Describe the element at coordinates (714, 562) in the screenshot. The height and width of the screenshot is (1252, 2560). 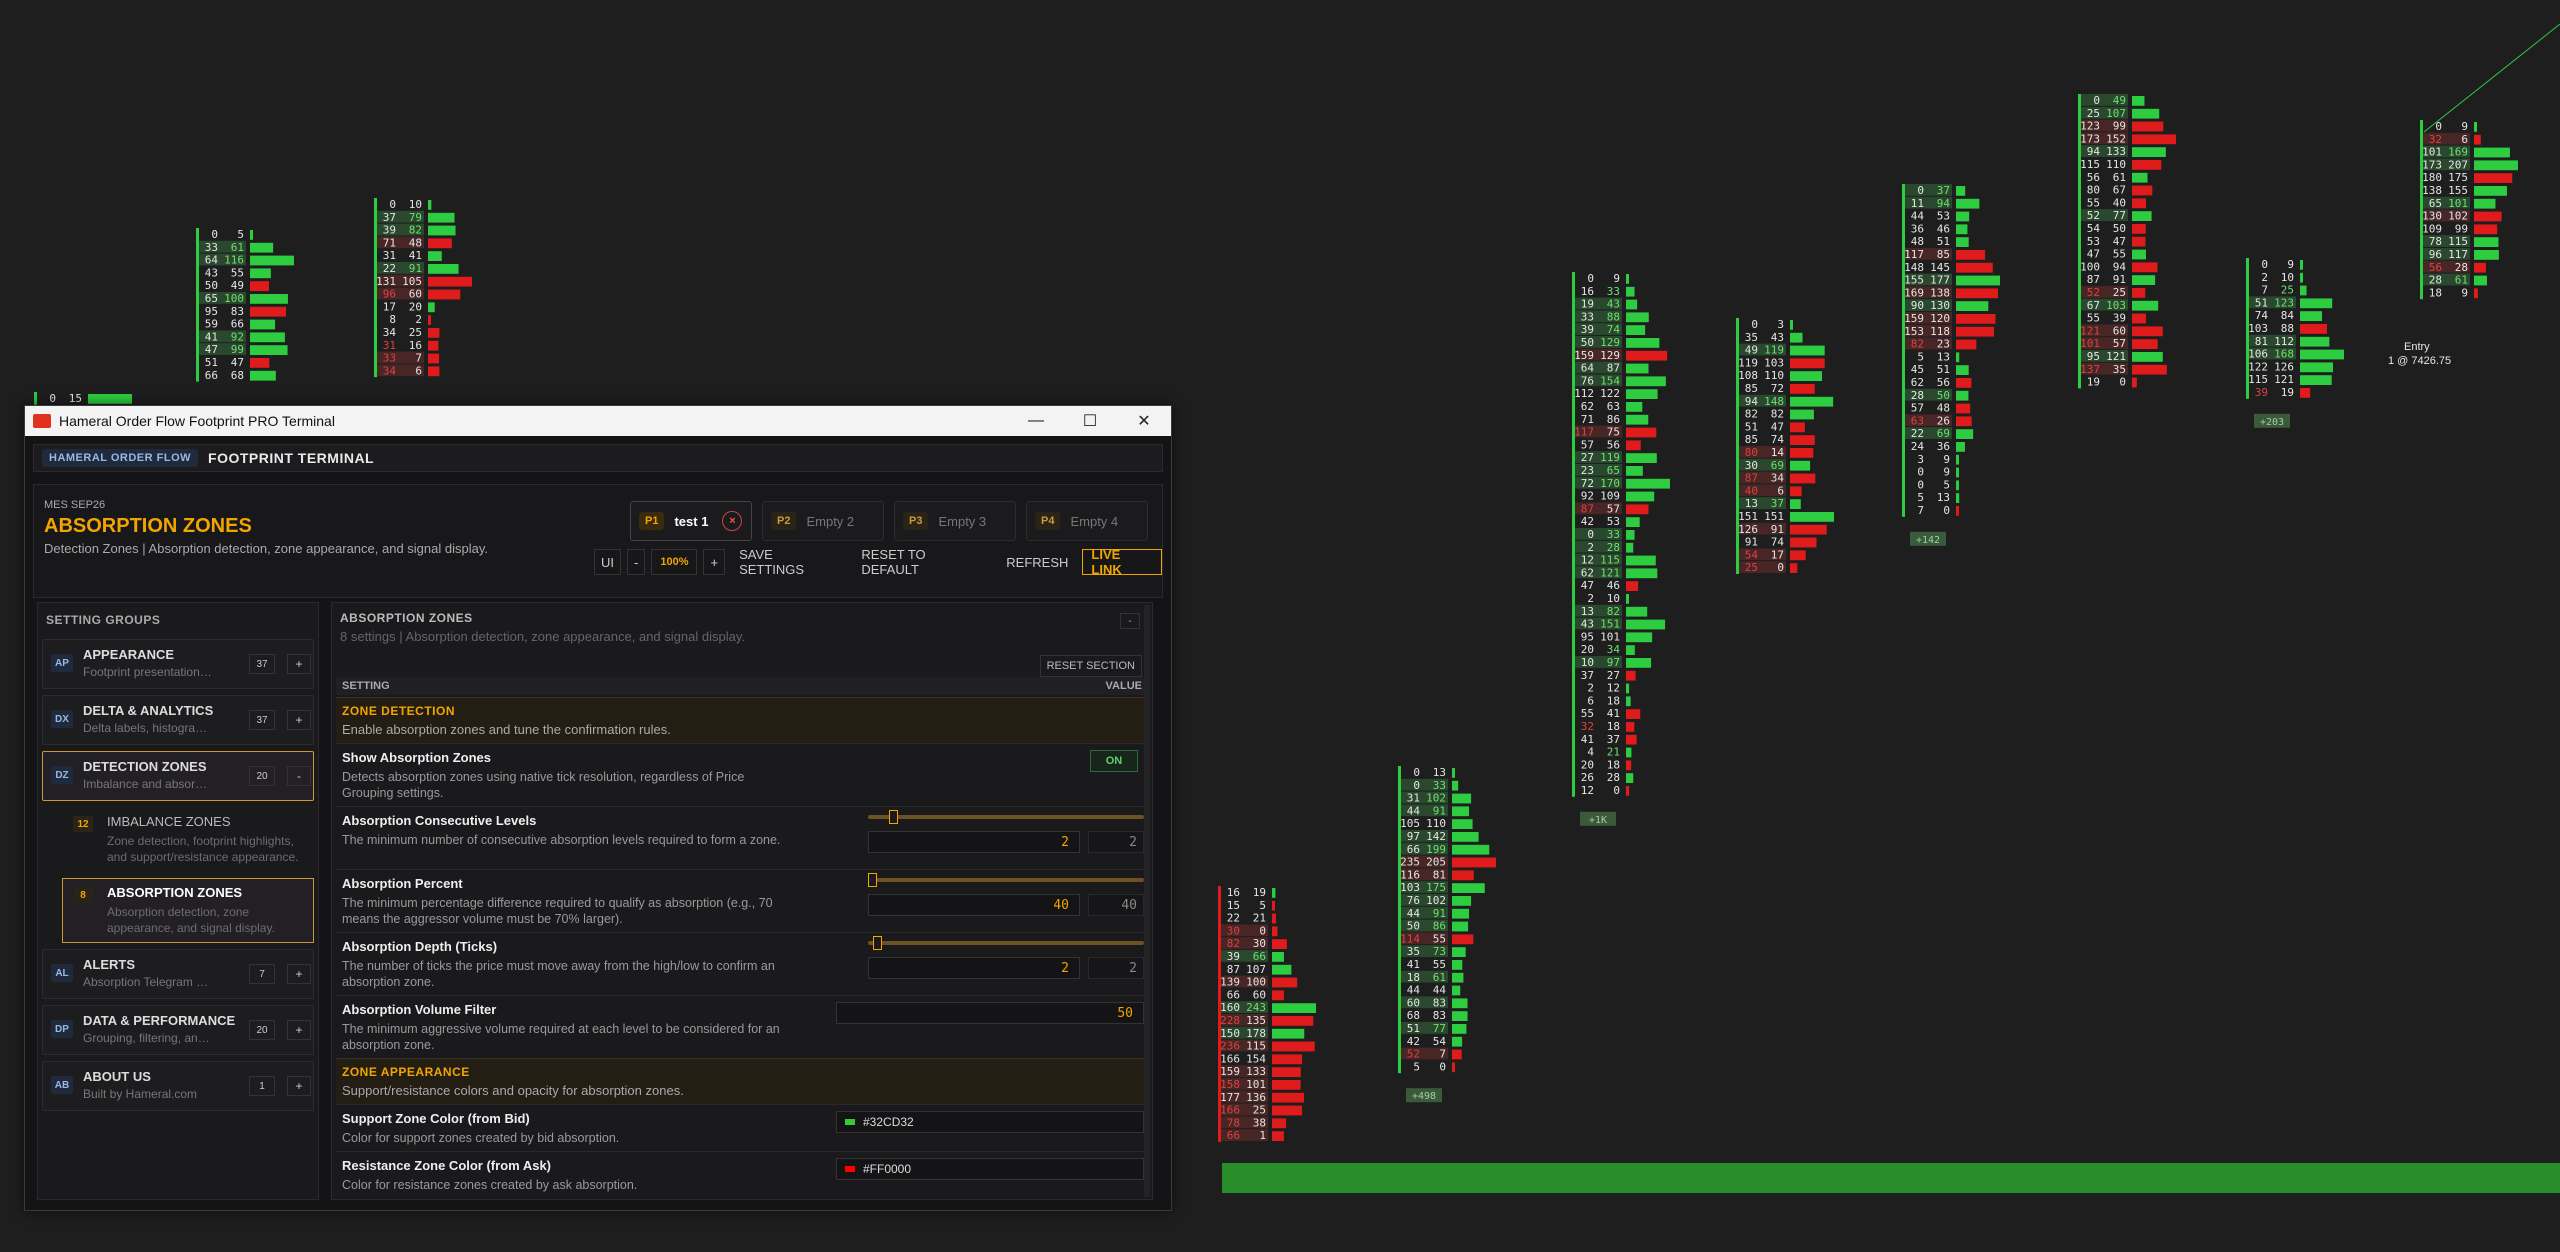
I see `zoom-in-button: +` at that location.